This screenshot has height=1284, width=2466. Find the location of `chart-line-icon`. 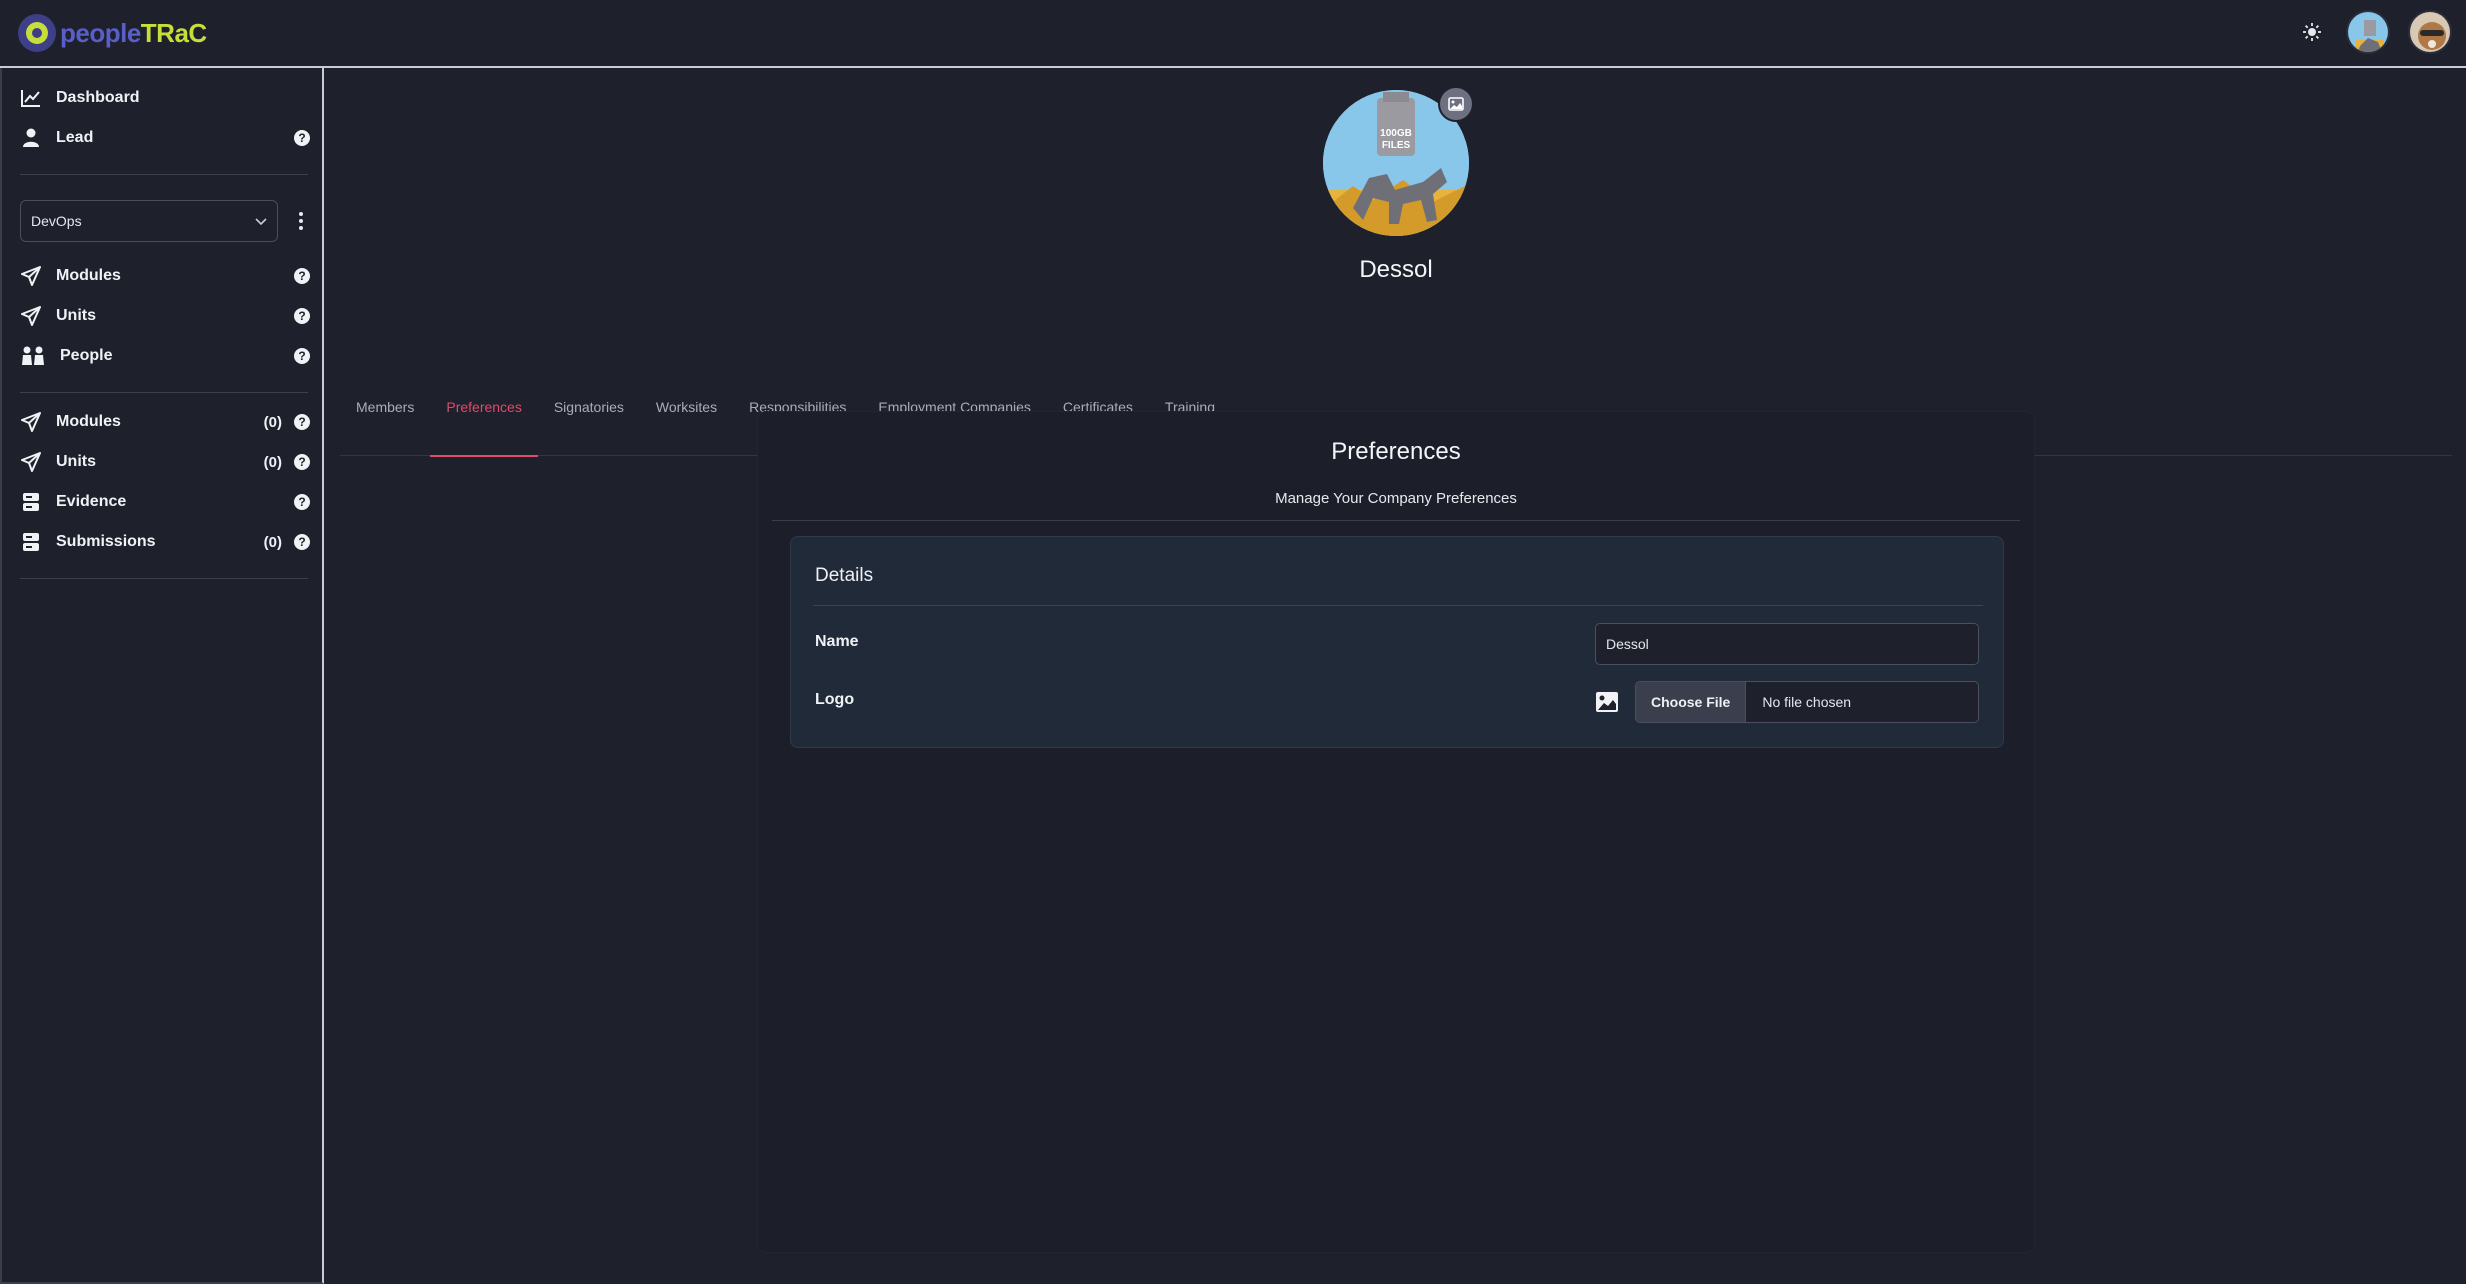

chart-line-icon is located at coordinates (31, 98).